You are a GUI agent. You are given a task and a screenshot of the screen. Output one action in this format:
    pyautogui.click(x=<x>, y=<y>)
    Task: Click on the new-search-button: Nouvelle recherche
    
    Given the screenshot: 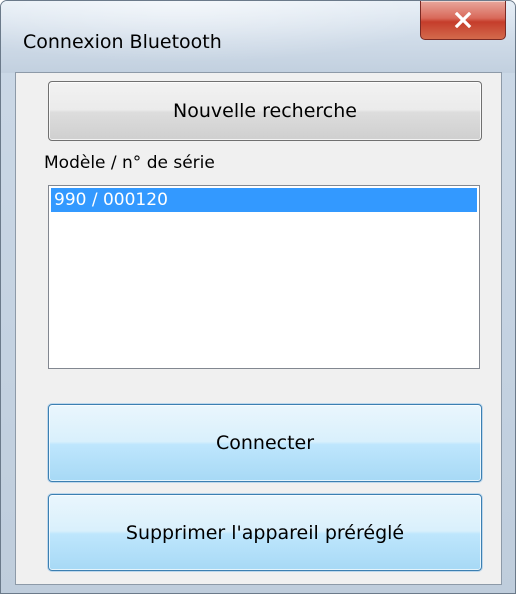 What is the action you would take?
    pyautogui.click(x=265, y=111)
    